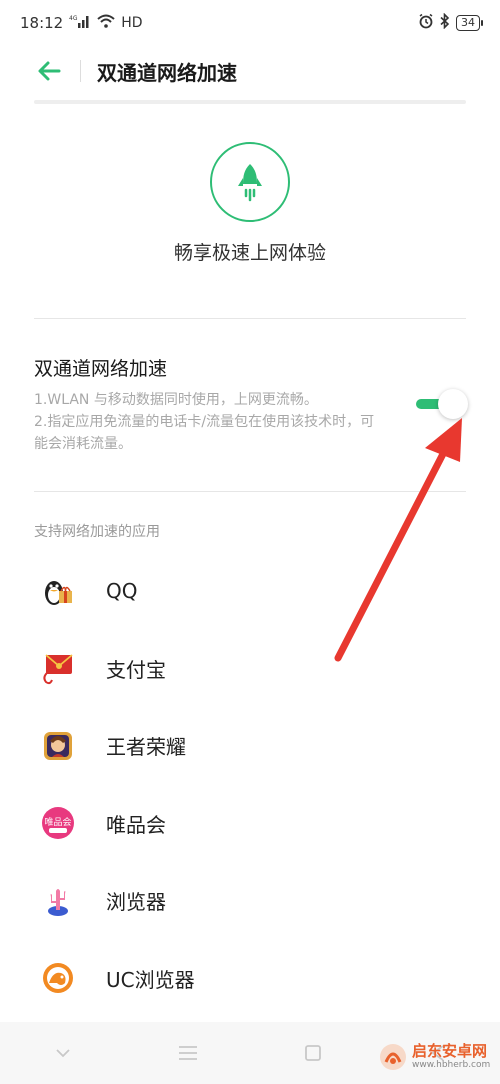 This screenshot has width=500, height=1084. I want to click on bluetooth-icon, so click(445, 22).